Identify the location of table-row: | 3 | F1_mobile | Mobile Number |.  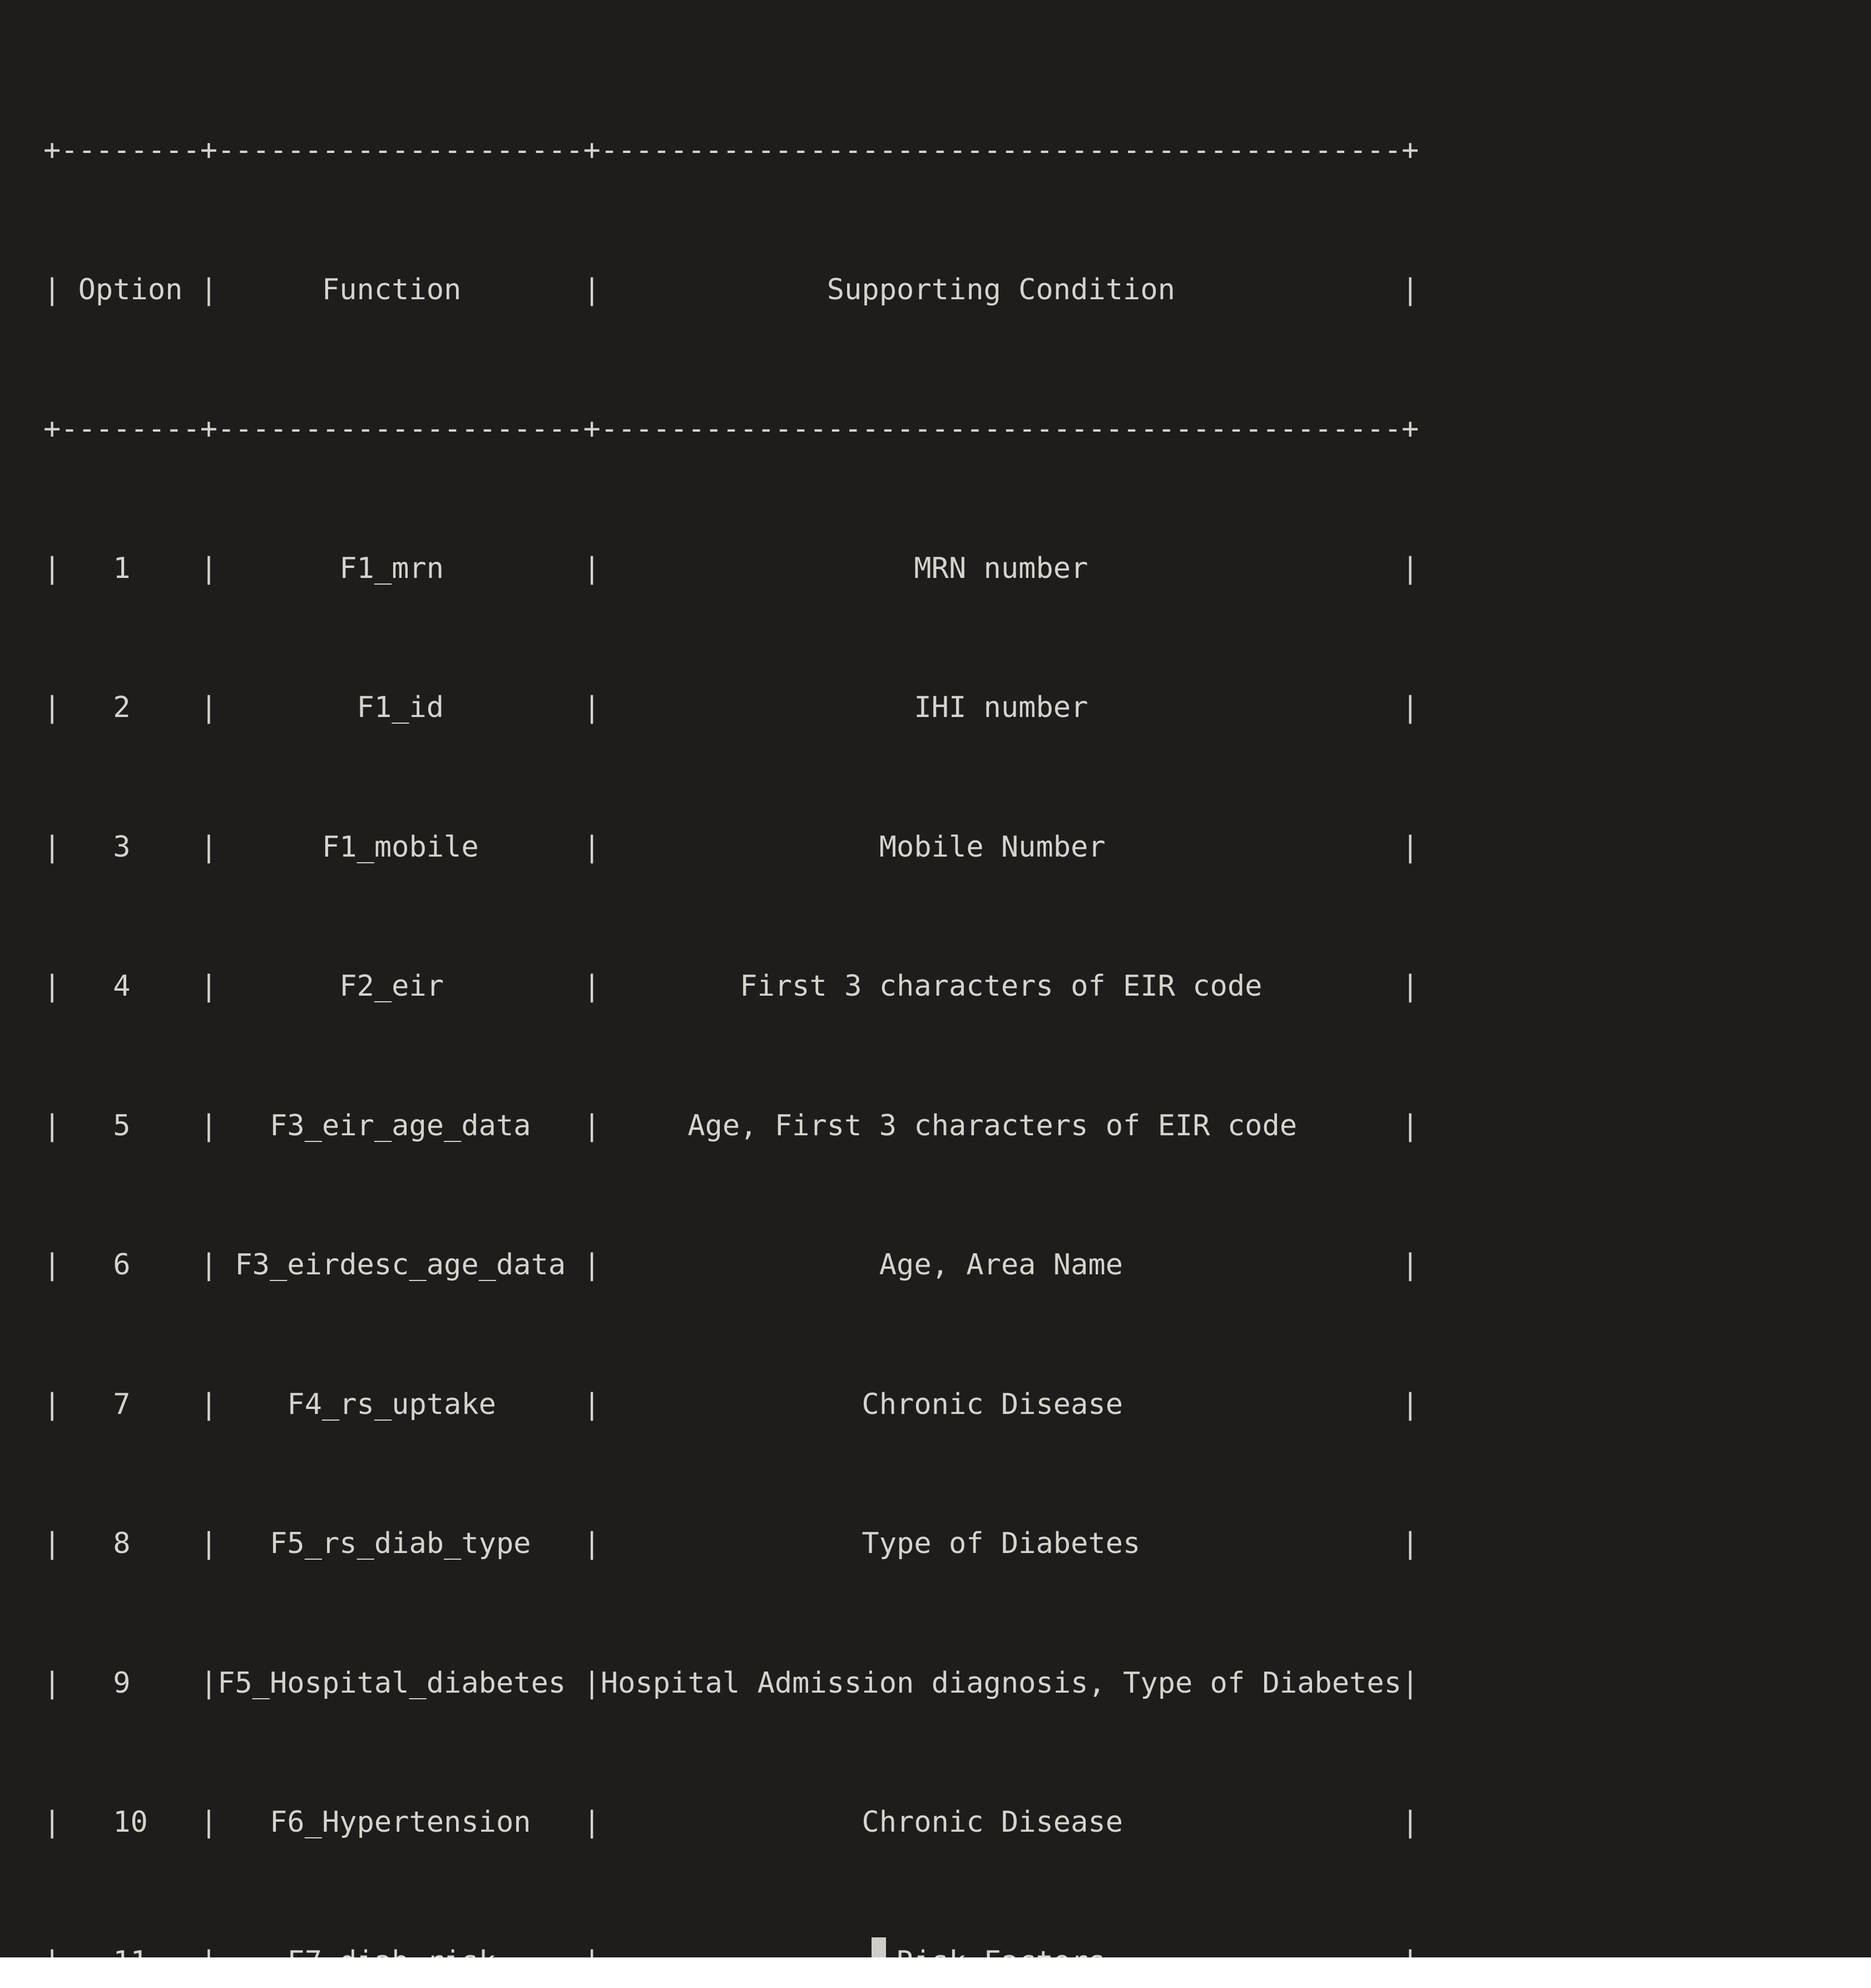
(731, 847).